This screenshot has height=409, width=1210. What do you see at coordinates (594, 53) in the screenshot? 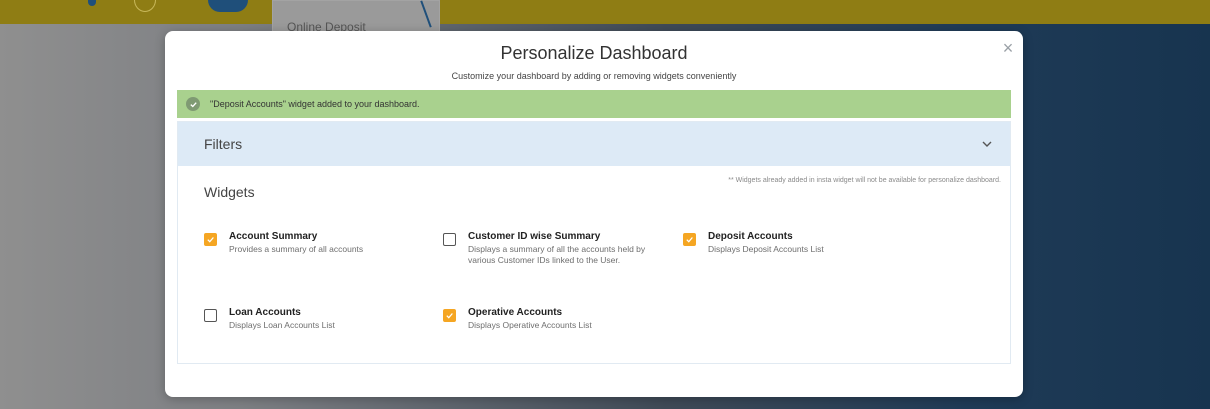
I see `modal-title: Personalize Dashboard` at bounding box center [594, 53].